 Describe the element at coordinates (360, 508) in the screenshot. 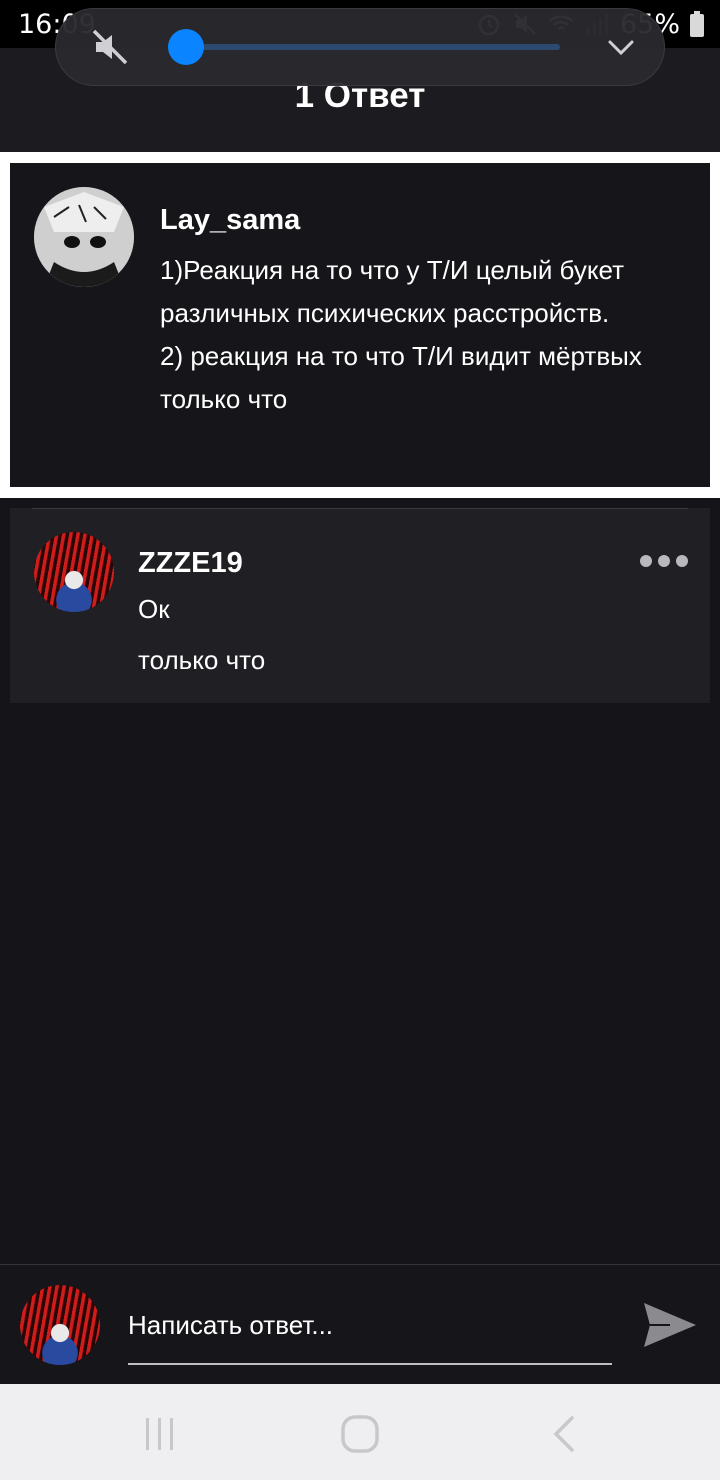

I see `divider` at that location.